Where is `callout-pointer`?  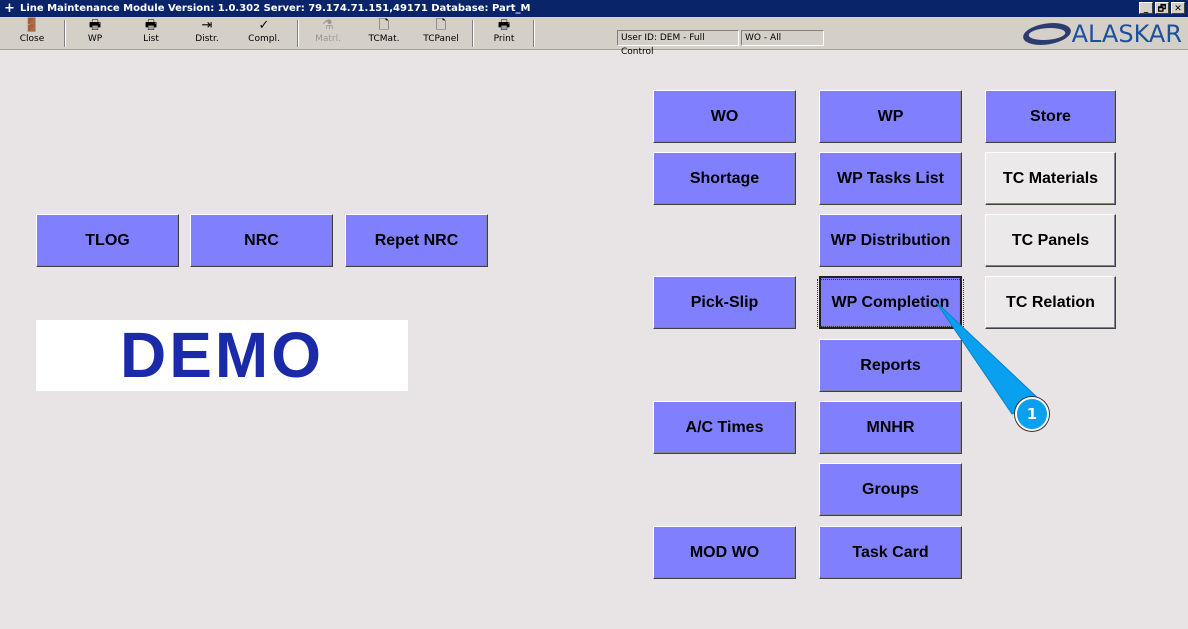
callout-pointer is located at coordinates (988, 358).